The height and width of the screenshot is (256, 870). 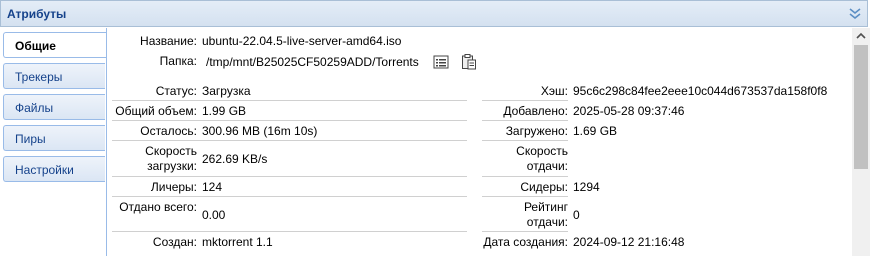 What do you see at coordinates (542, 151) in the screenshot?
I see `upload-speed-label-line1: Скорость` at bounding box center [542, 151].